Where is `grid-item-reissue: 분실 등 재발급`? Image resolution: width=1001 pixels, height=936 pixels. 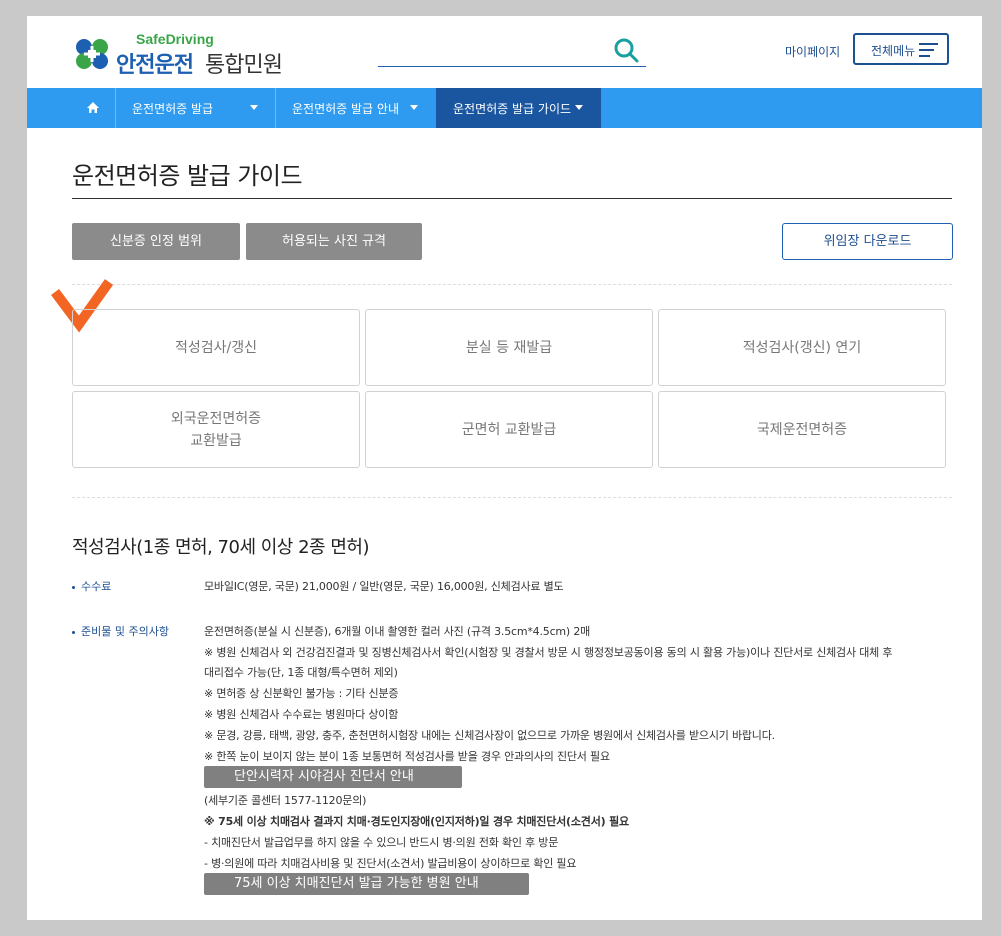
grid-item-reissue: 분실 등 재발급 is located at coordinates (509, 347).